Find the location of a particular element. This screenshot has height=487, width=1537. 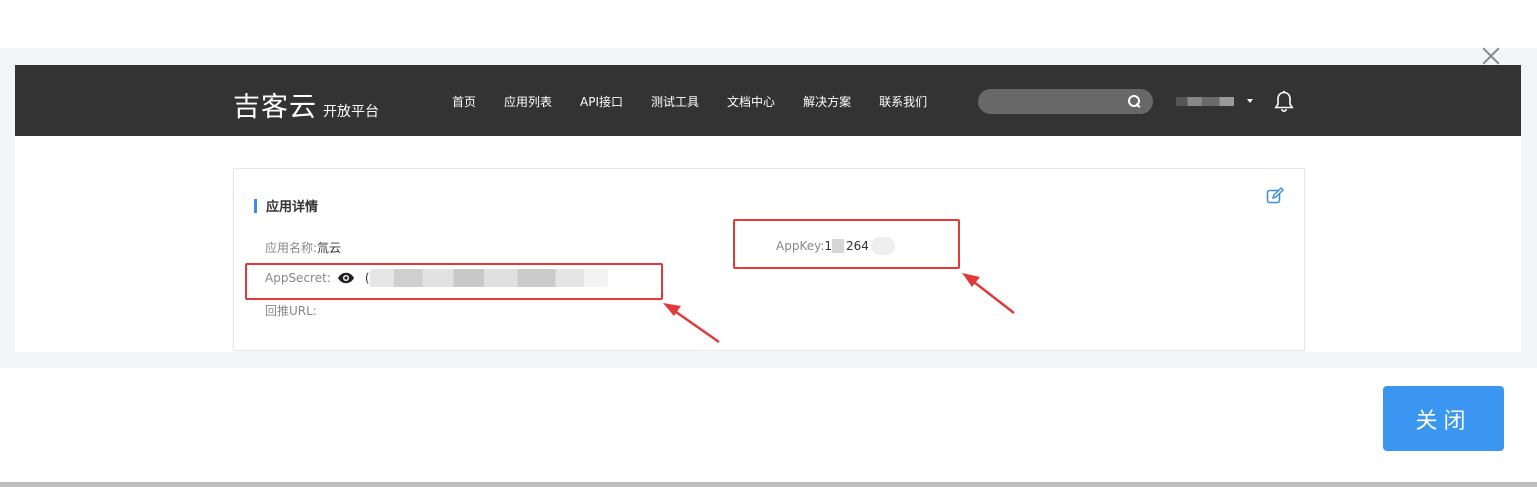

chevron-down-icon is located at coordinates (1250, 101).